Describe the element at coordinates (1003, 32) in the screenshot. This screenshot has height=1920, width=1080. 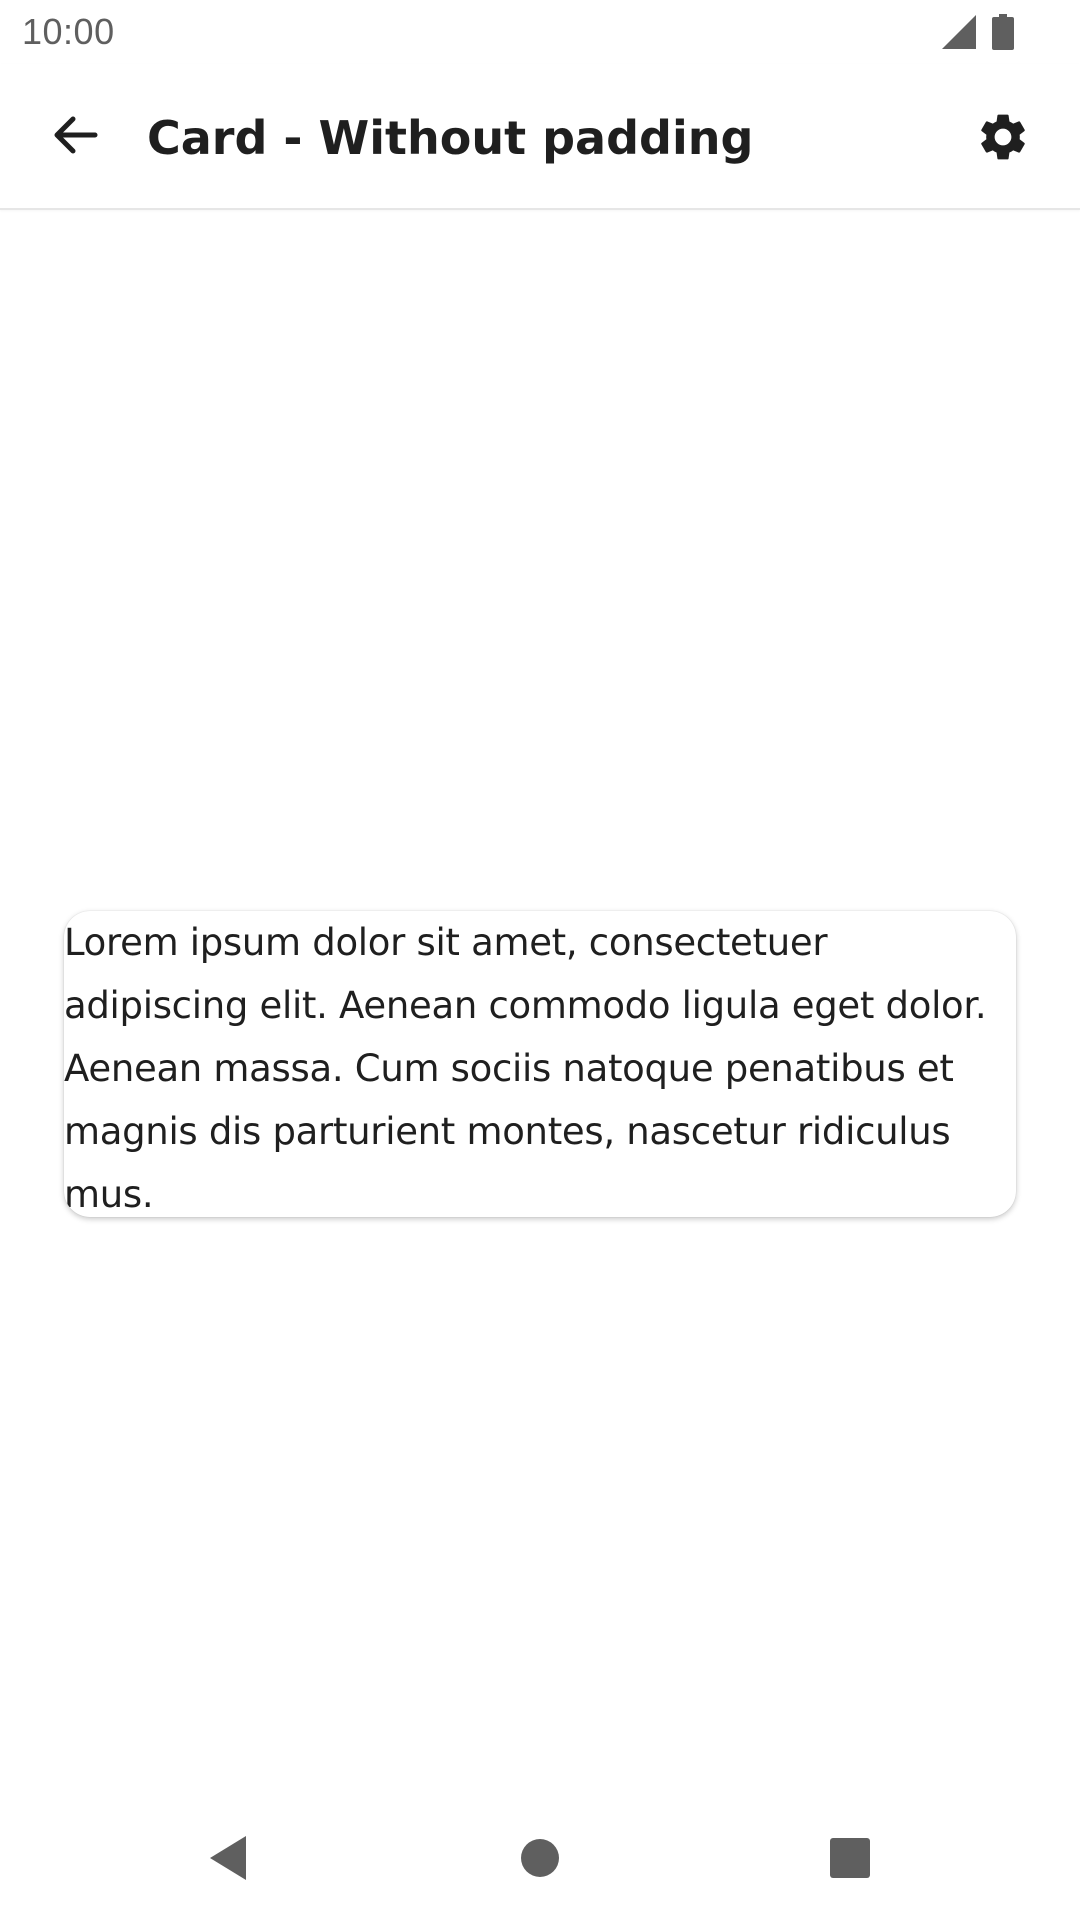
I see `battery-icon` at that location.